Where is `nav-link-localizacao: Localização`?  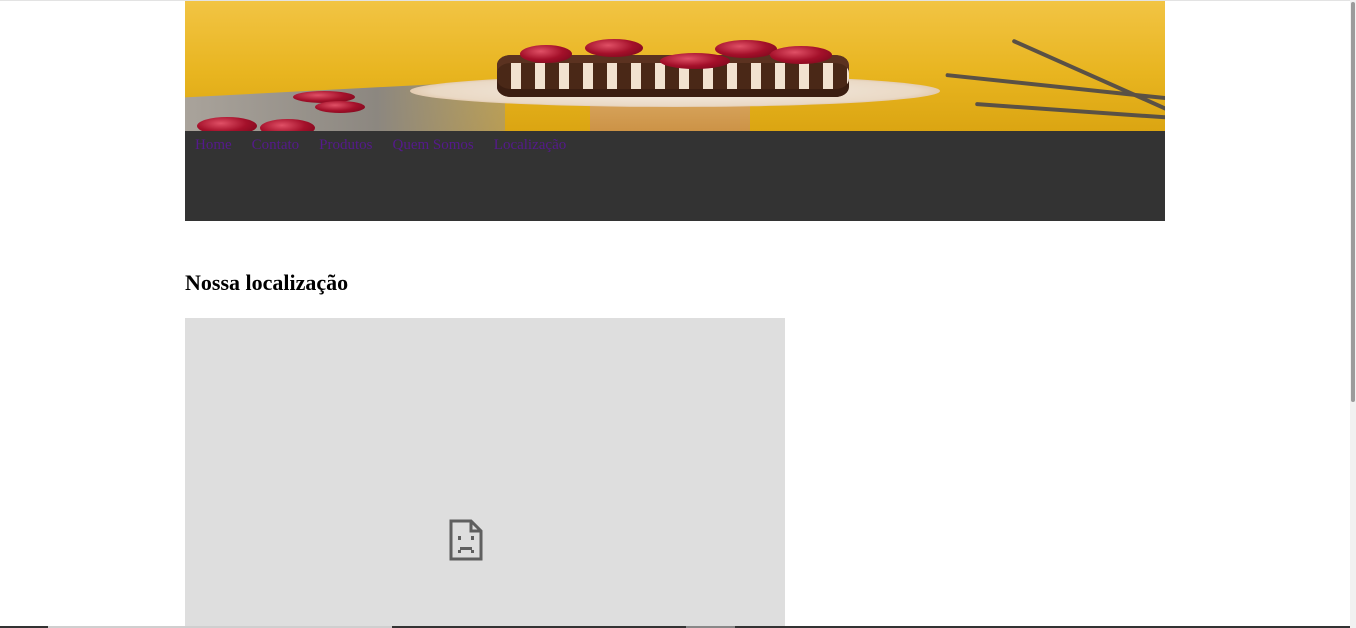
nav-link-localizacao: Localização is located at coordinates (530, 145).